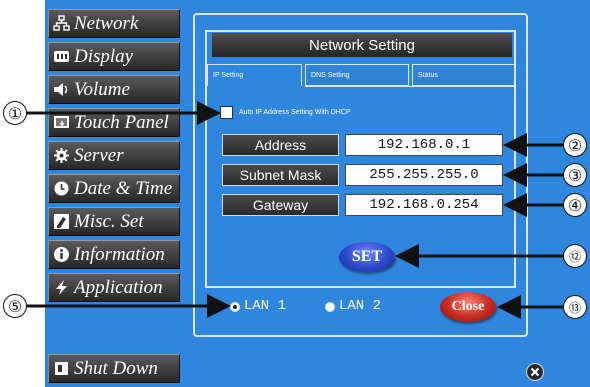 The height and width of the screenshot is (387, 590). Describe the element at coordinates (575, 205) in the screenshot. I see `callout-4: ④` at that location.